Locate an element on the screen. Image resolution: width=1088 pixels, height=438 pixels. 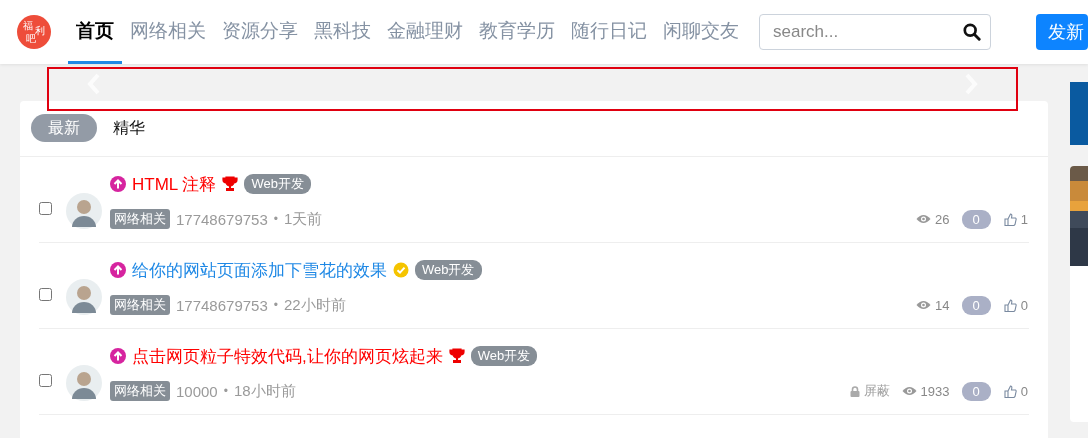
sidebar-banner is located at coordinates (1079, 113).